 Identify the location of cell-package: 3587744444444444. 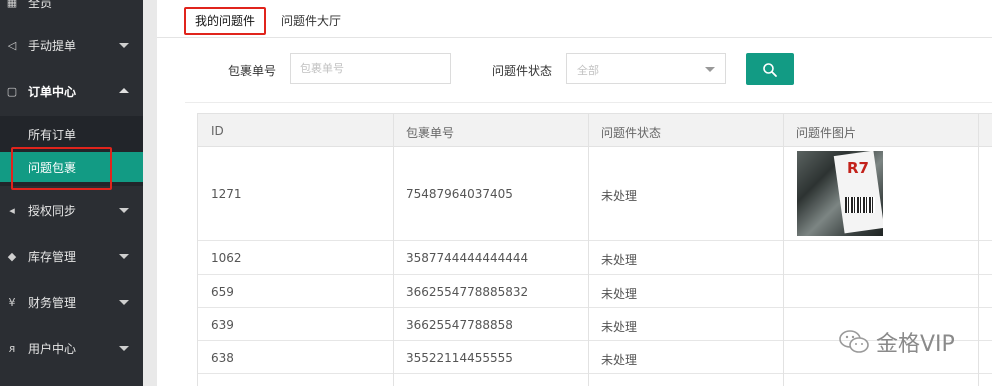
(467, 258).